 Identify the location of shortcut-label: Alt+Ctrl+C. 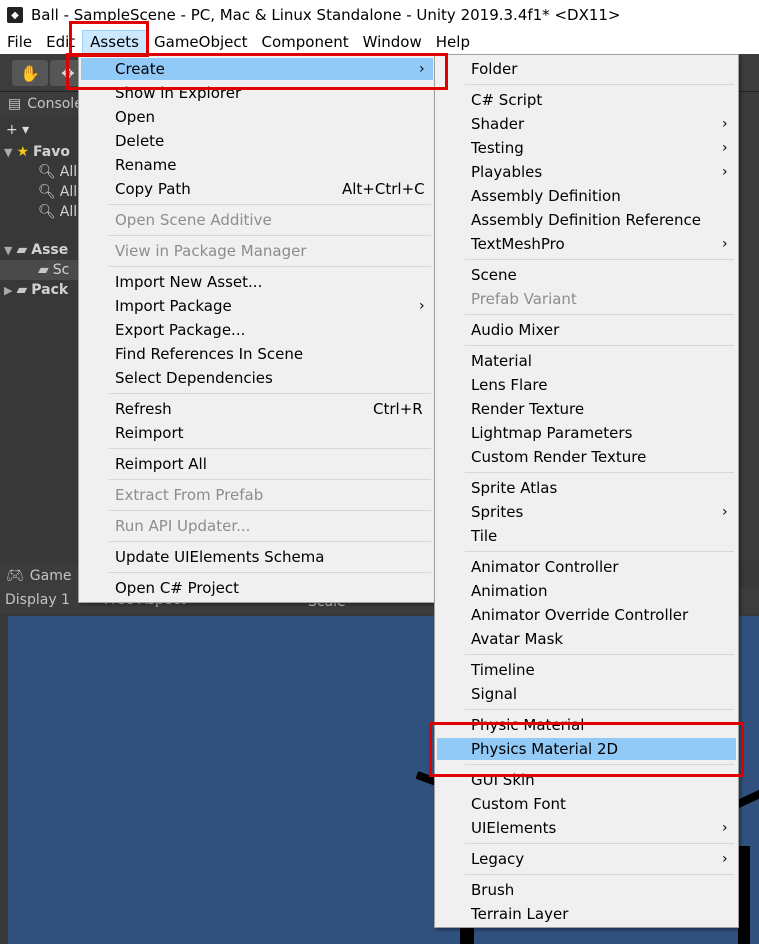
(383, 189).